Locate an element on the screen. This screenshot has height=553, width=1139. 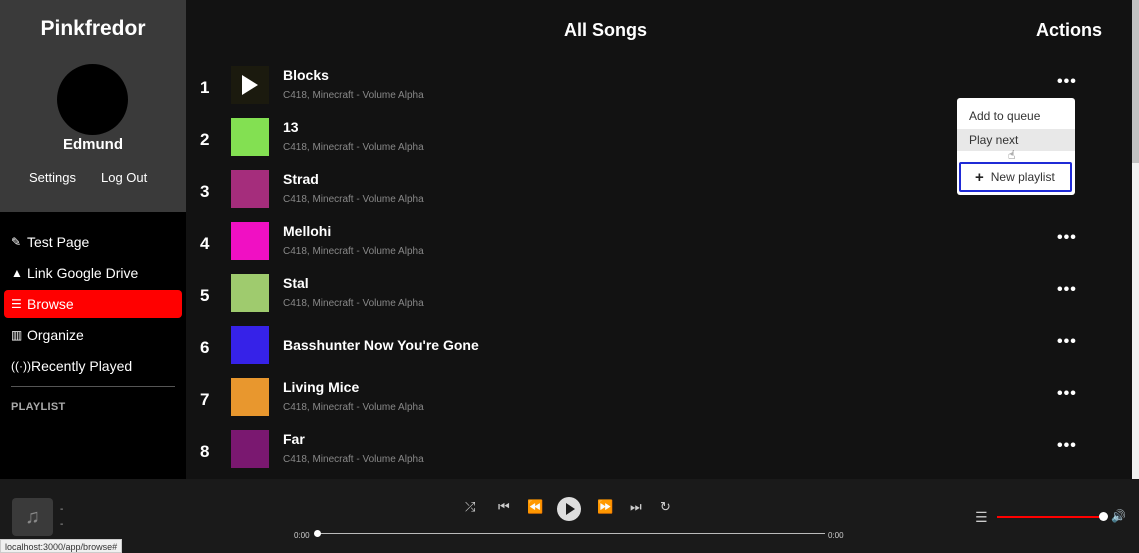
sidebar-item-organize: ▥ Organize is located at coordinates (93, 335).